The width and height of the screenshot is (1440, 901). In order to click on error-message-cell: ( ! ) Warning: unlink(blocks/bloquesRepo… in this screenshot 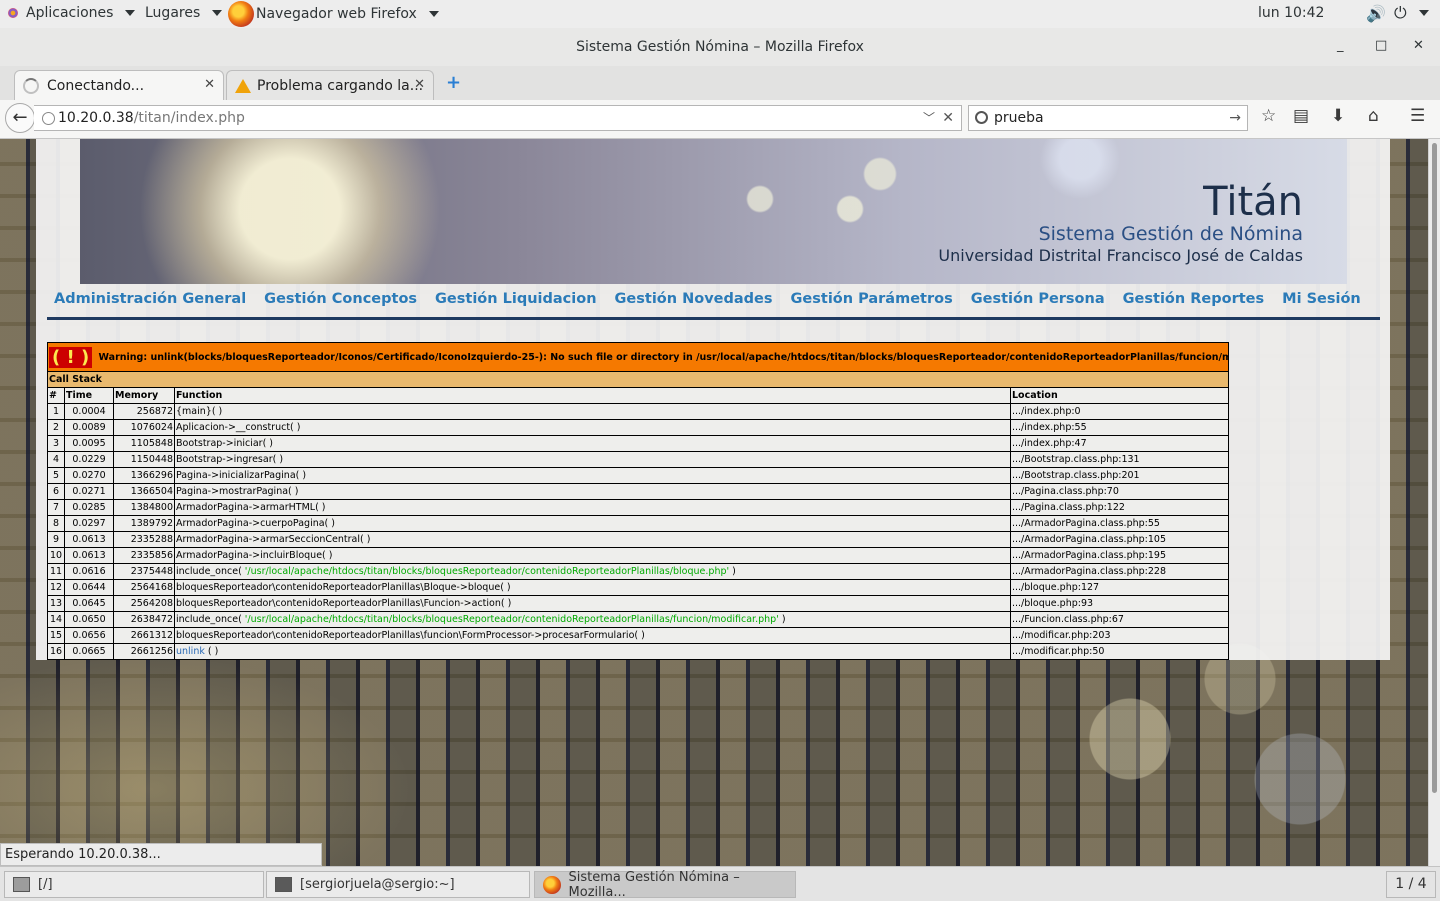, I will do `click(638, 357)`.